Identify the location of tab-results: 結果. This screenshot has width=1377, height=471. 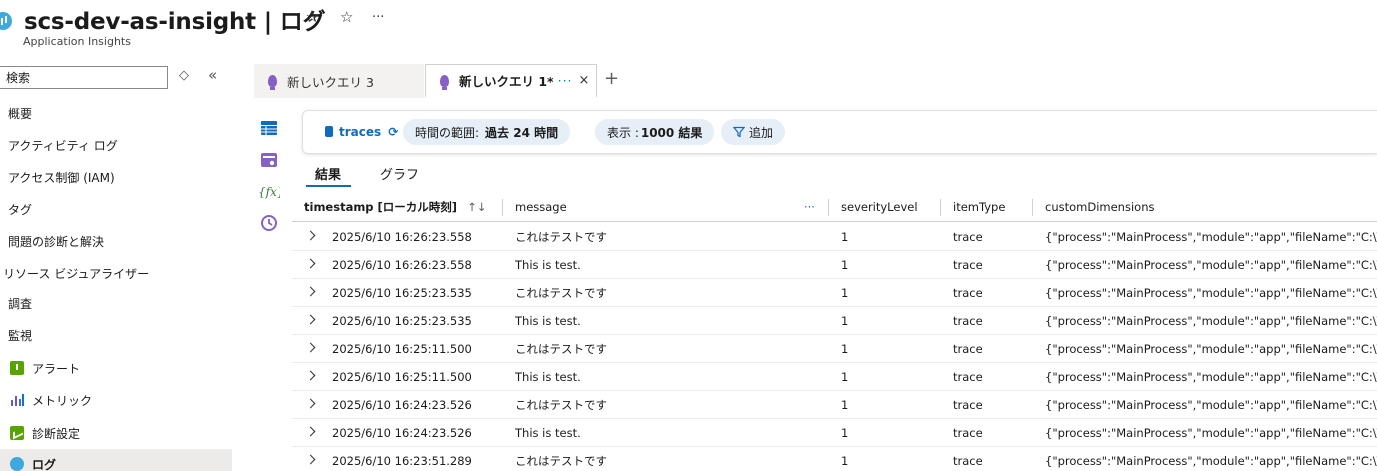
(328, 173).